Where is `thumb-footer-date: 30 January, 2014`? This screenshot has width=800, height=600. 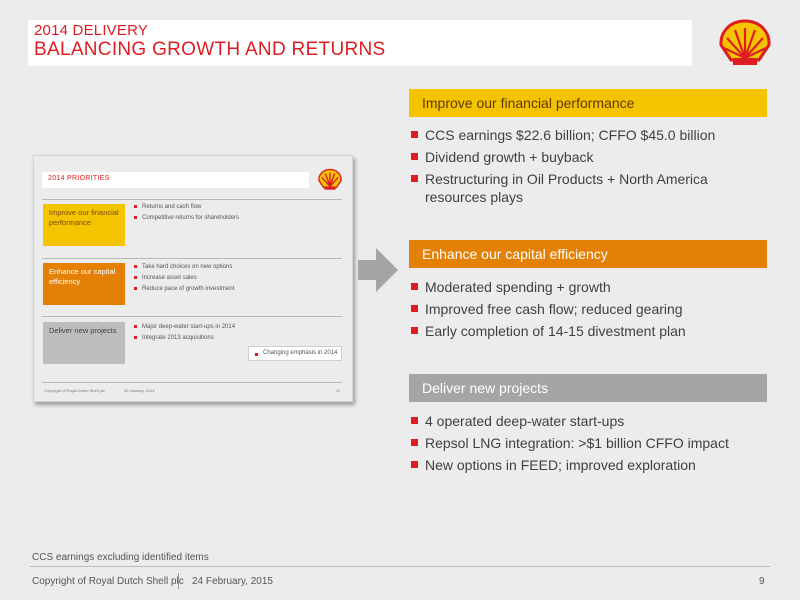 thumb-footer-date: 30 January, 2014 is located at coordinates (139, 390).